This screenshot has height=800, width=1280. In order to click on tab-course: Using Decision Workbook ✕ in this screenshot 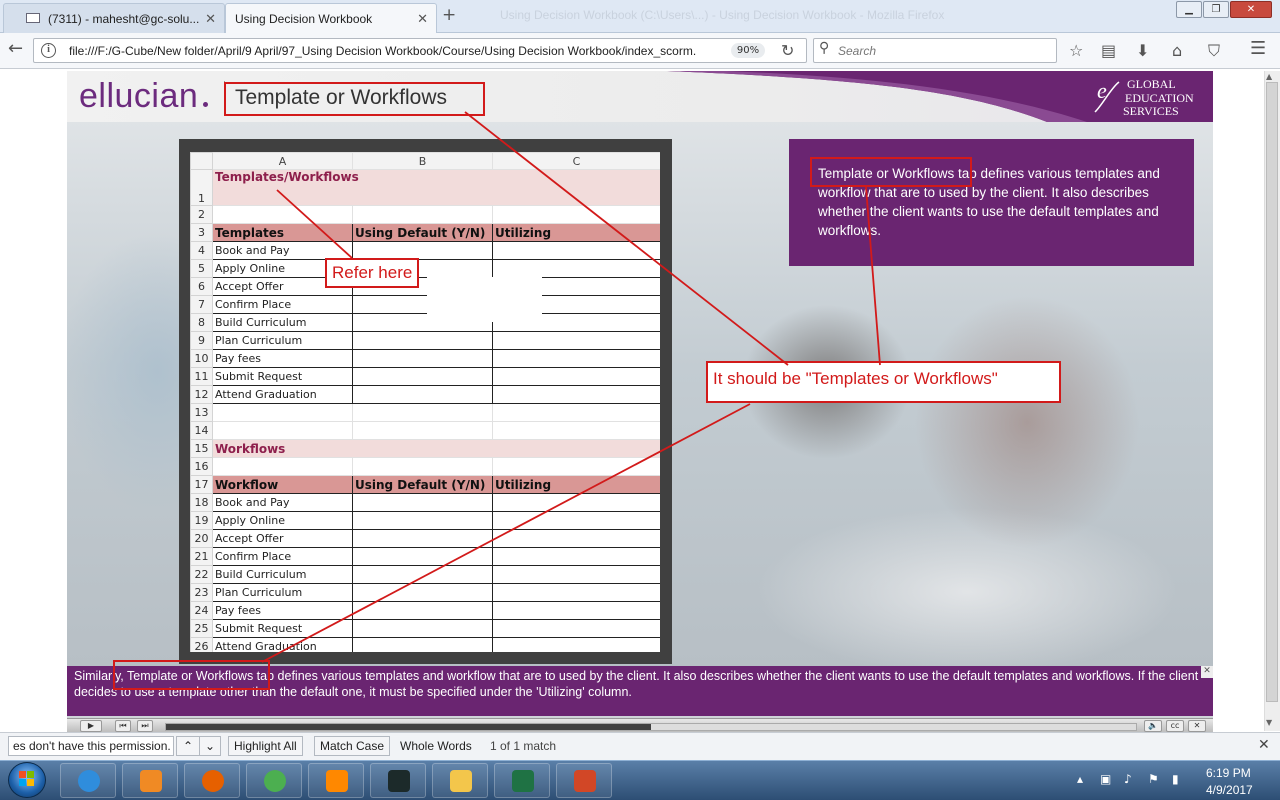, I will do `click(331, 18)`.